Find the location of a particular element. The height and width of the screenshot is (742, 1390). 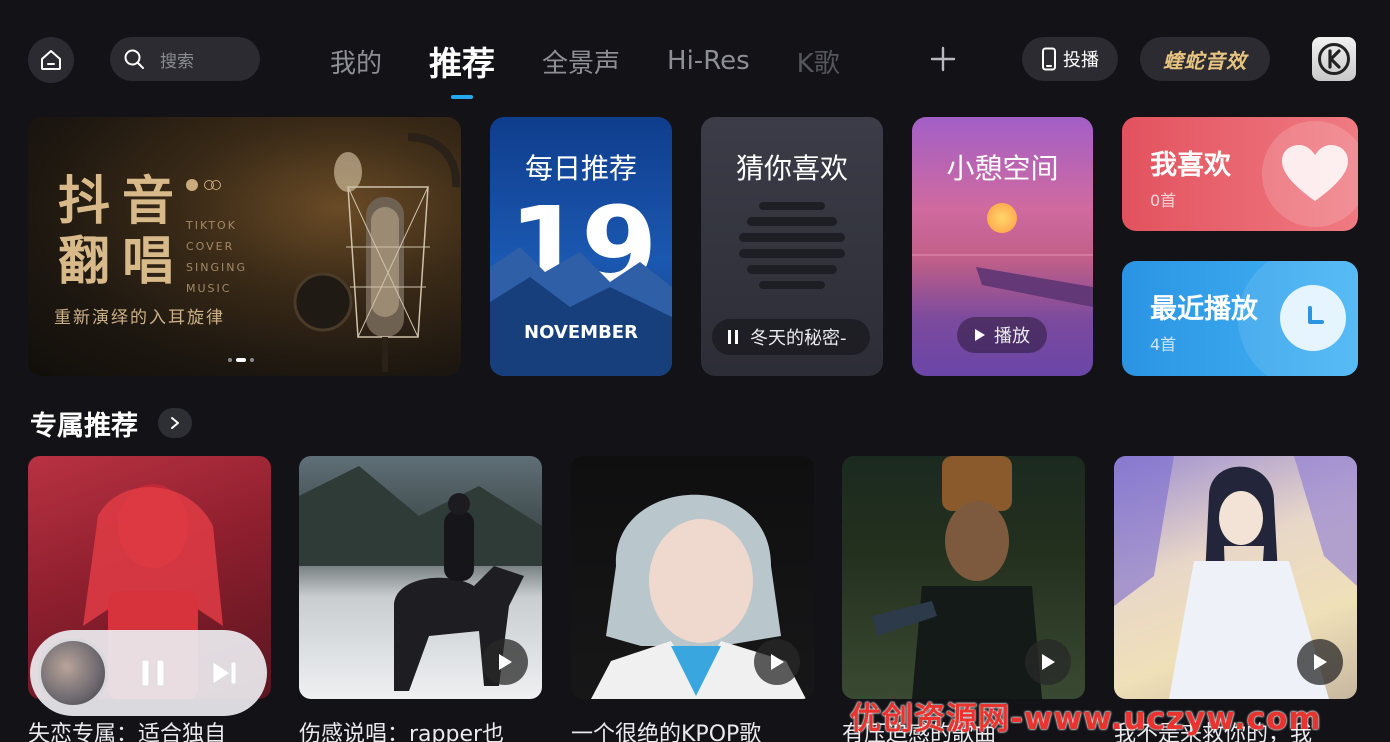

daily-recommend-card: 每日推荐 19 NOVEMBER is located at coordinates (581, 246).